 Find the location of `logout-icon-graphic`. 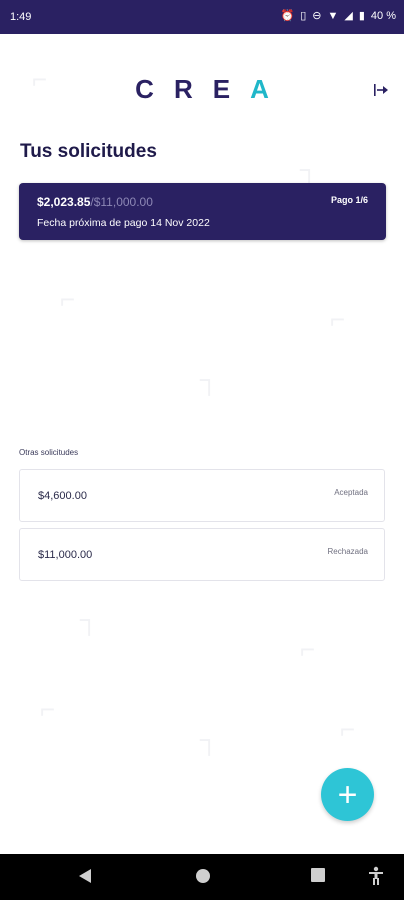

logout-icon-graphic is located at coordinates (381, 90).